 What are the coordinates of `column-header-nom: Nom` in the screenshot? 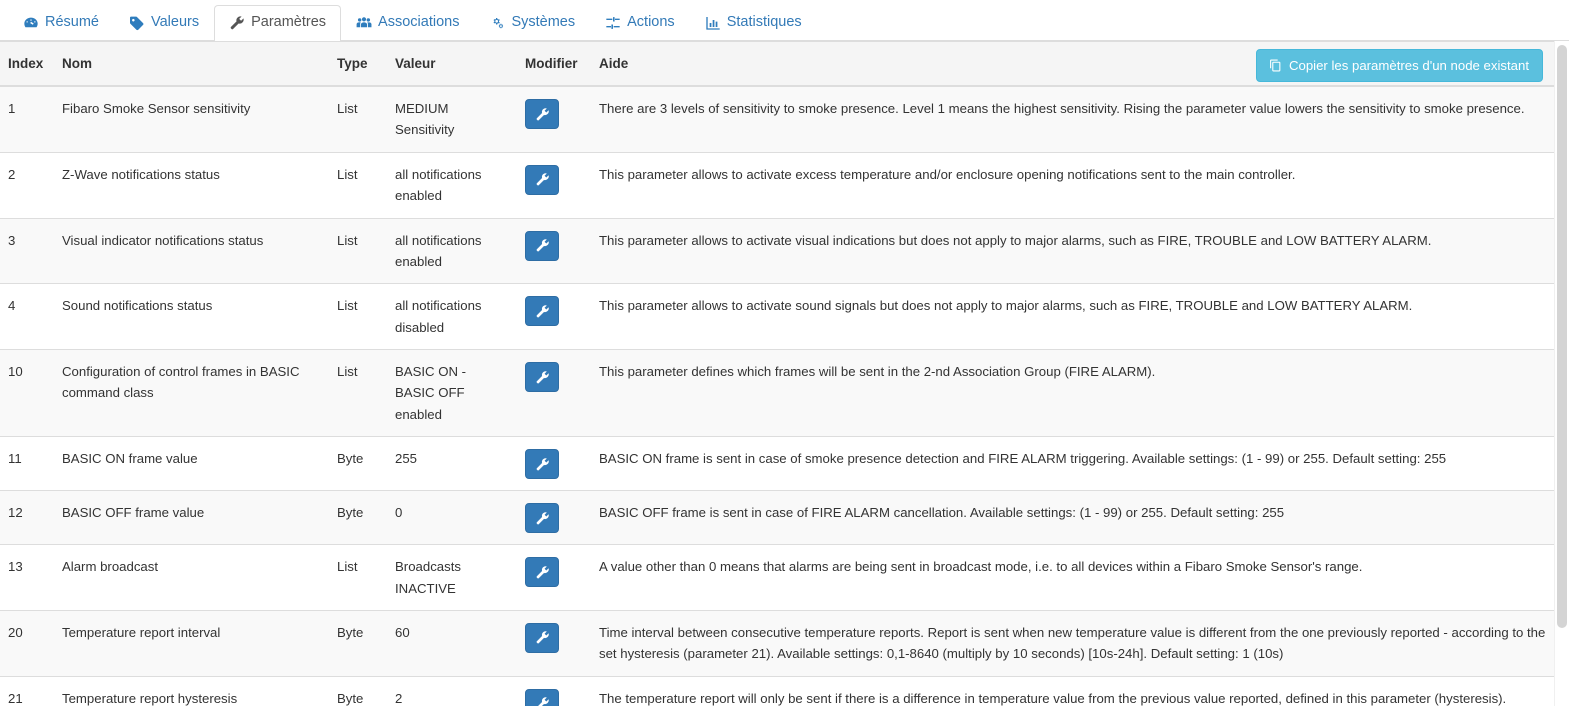 It's located at (191, 64).